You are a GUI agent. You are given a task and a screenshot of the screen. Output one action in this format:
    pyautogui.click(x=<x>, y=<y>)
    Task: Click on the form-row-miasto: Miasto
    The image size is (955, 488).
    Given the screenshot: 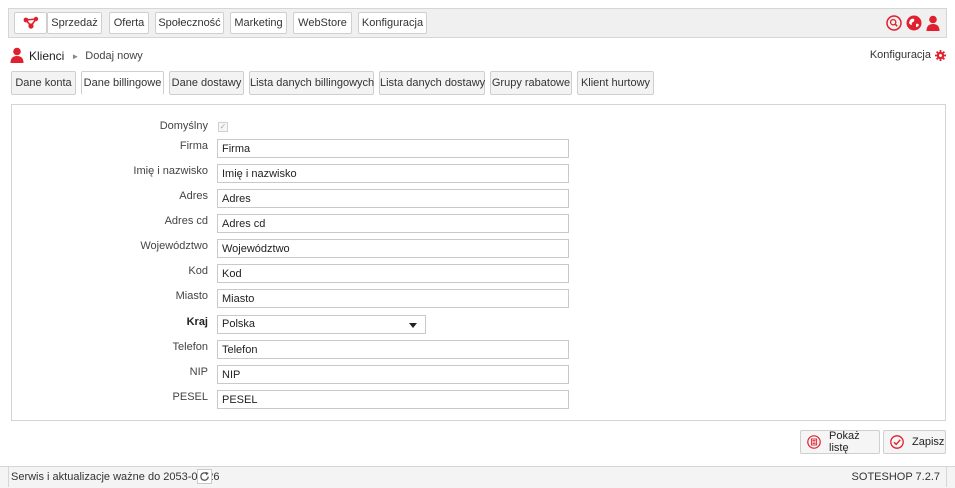 What is the action you would take?
    pyautogui.click(x=478, y=299)
    